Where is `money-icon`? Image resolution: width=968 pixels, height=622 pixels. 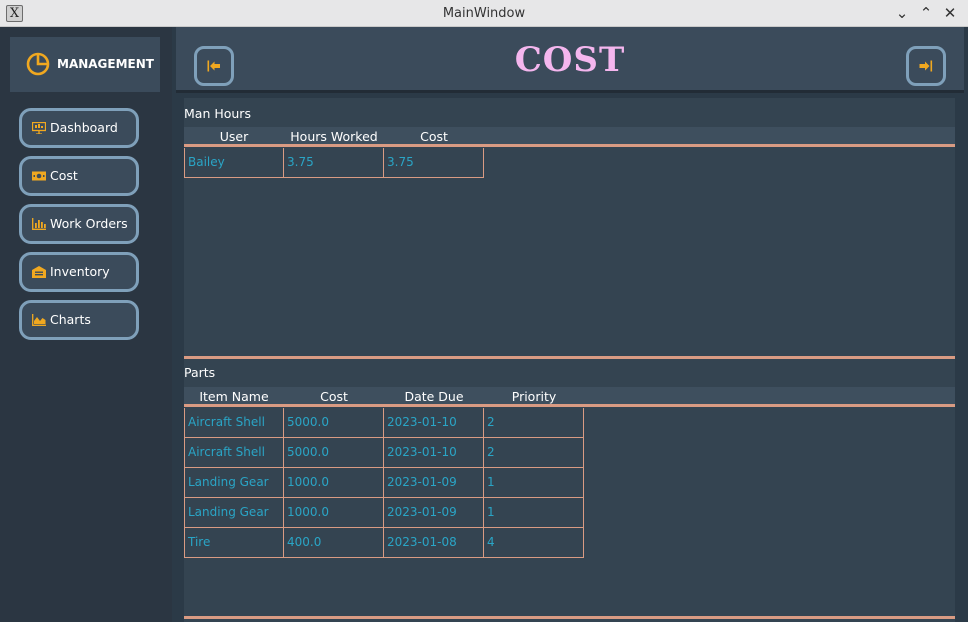 money-icon is located at coordinates (39, 176).